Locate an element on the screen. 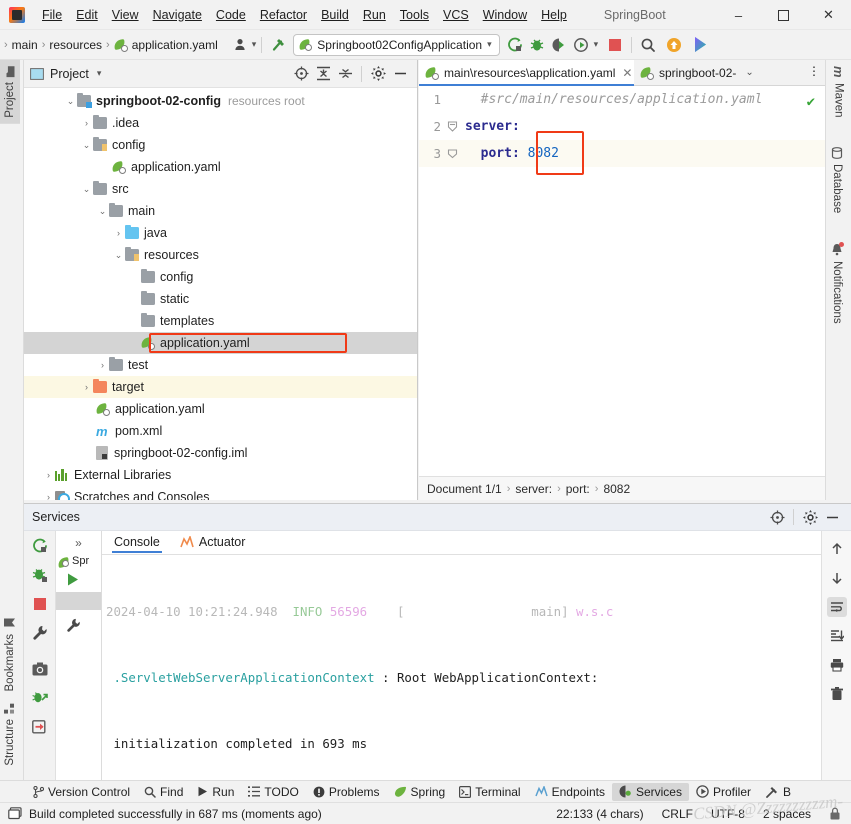 This screenshot has width=851, height=824. sidebar-item-project: Project is located at coordinates (10, 92).